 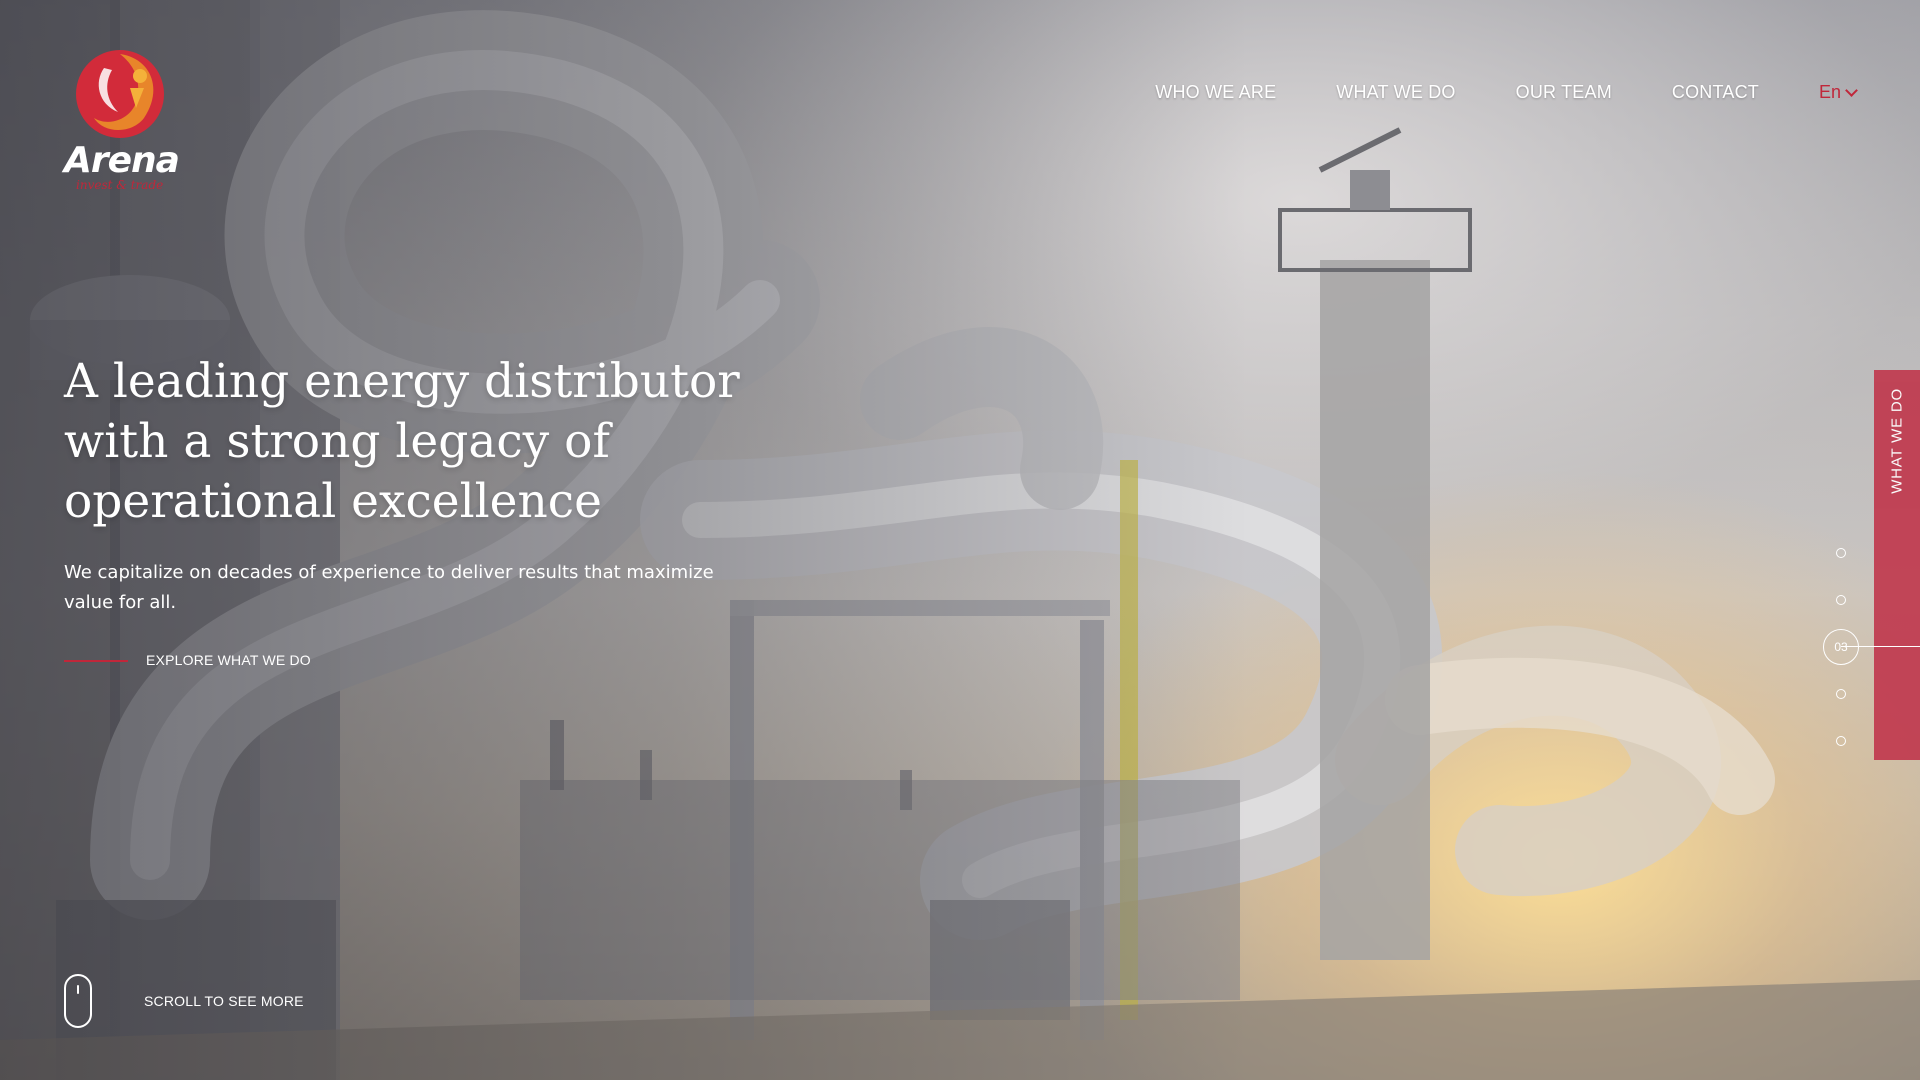 What do you see at coordinates (1215, 92) in the screenshot?
I see `nav-item-who-we-are: WHO WE ARE` at bounding box center [1215, 92].